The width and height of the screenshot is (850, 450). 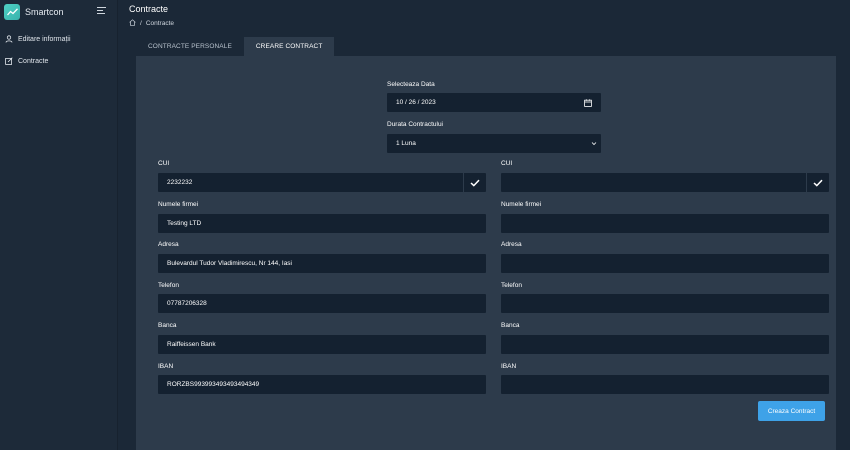 I want to click on chevron-down-icon, so click(x=593, y=143).